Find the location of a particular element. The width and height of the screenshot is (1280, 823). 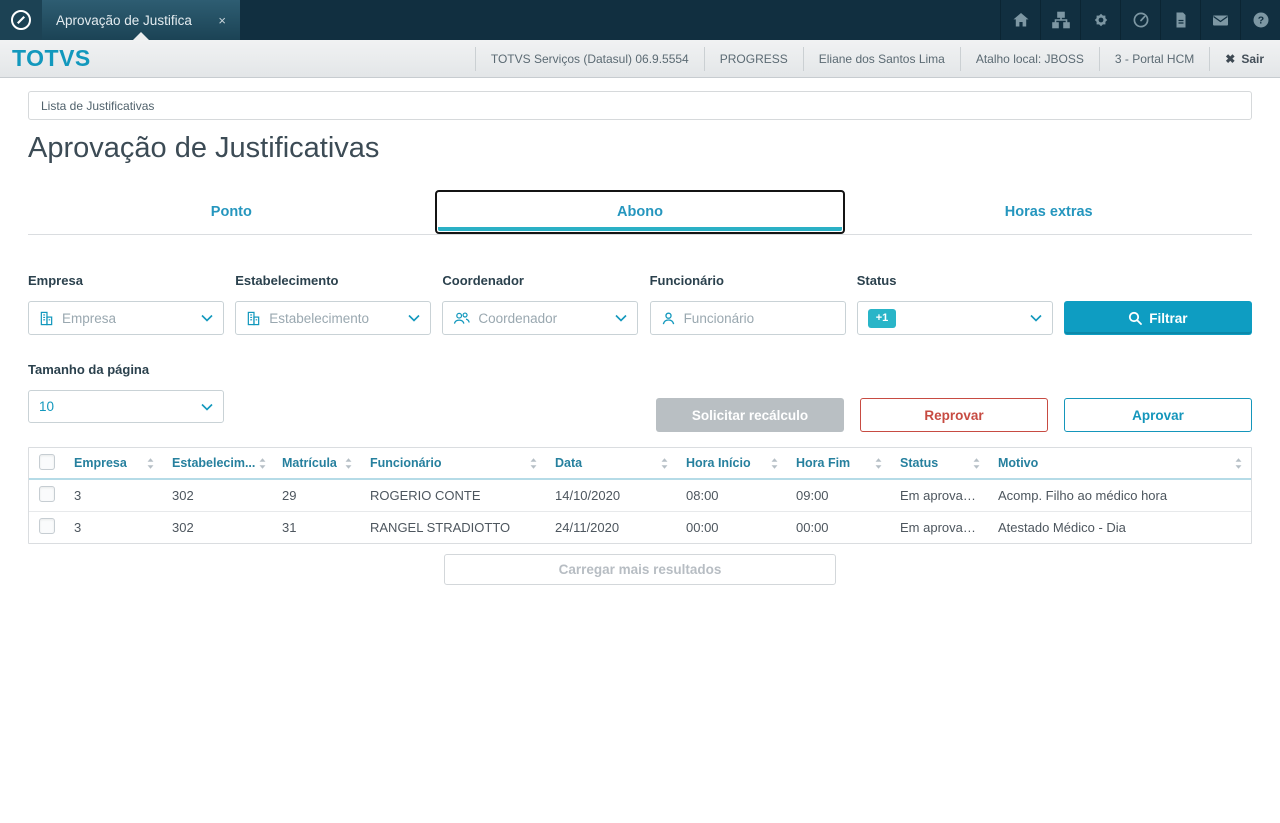

navbar-icon-group: ? is located at coordinates (1140, 20).